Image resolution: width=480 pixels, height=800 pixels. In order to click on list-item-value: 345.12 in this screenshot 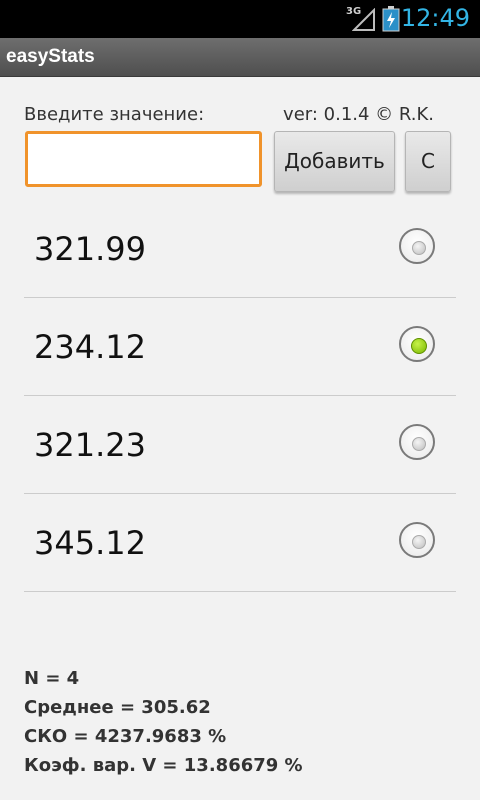, I will do `click(90, 543)`.